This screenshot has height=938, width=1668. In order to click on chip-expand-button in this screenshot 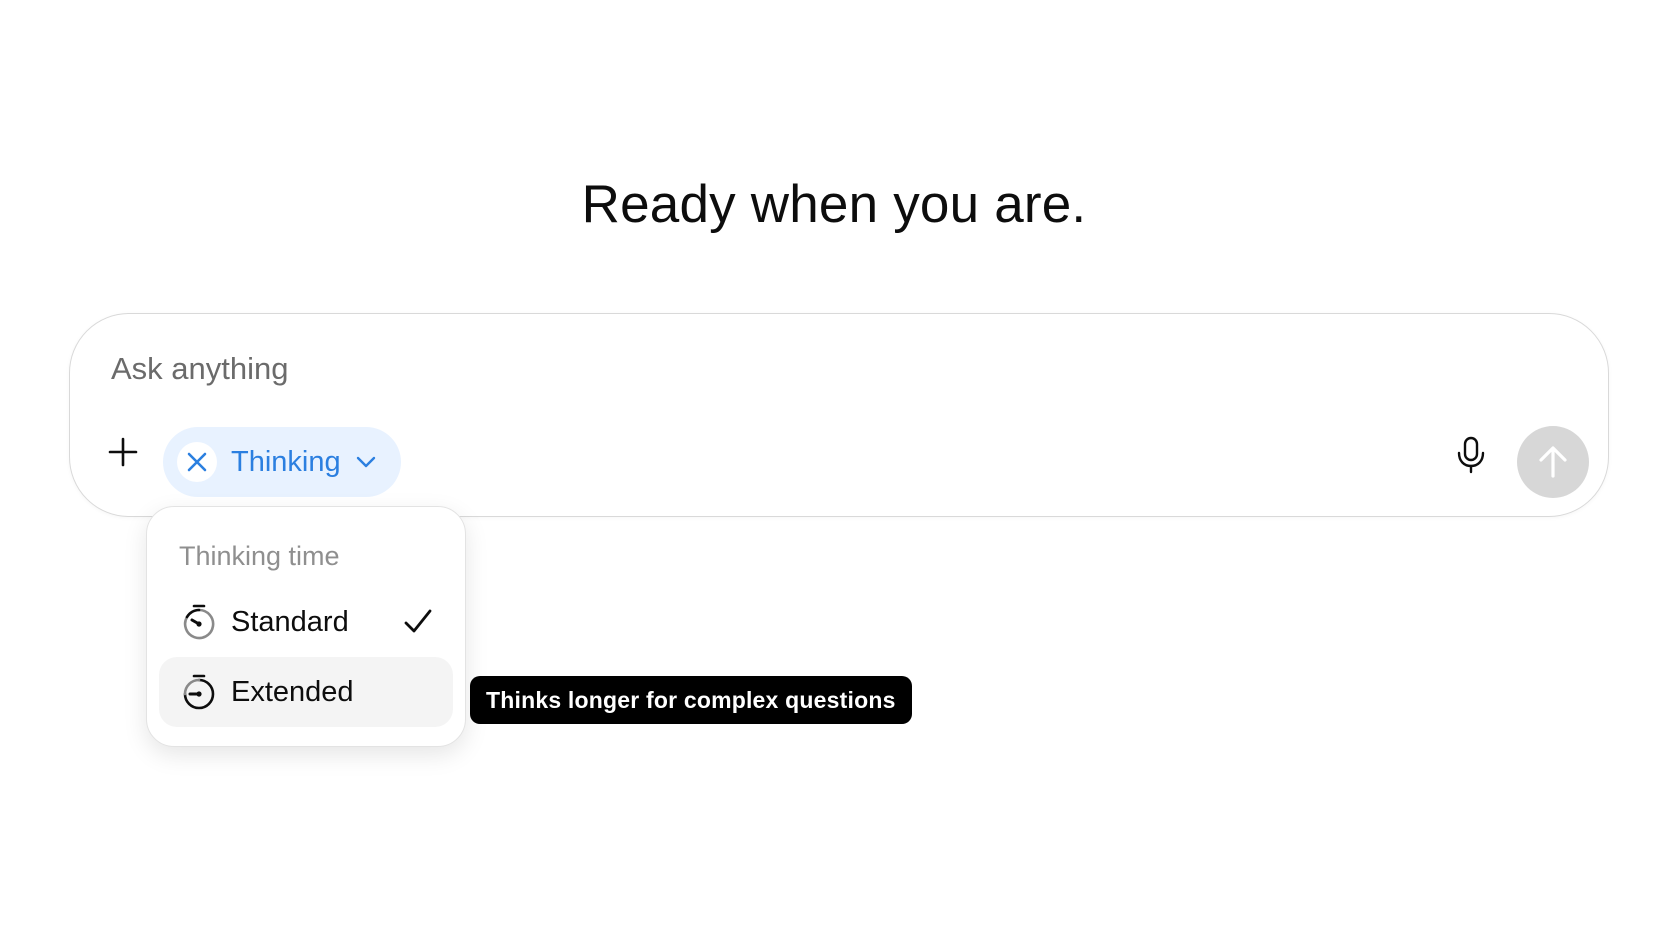, I will do `click(366, 462)`.